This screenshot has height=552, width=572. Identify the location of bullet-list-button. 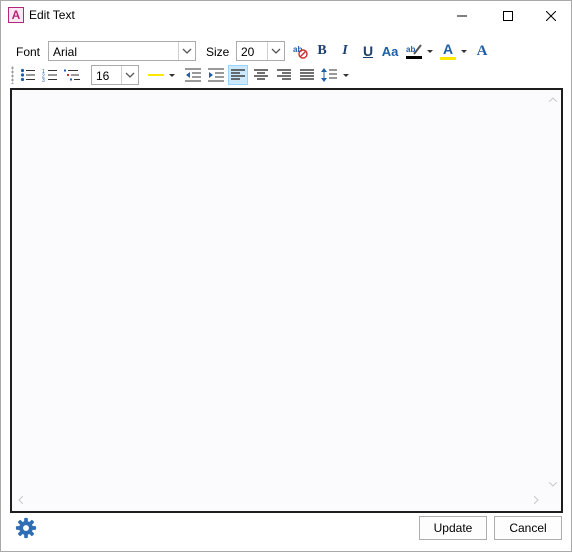
(28, 75).